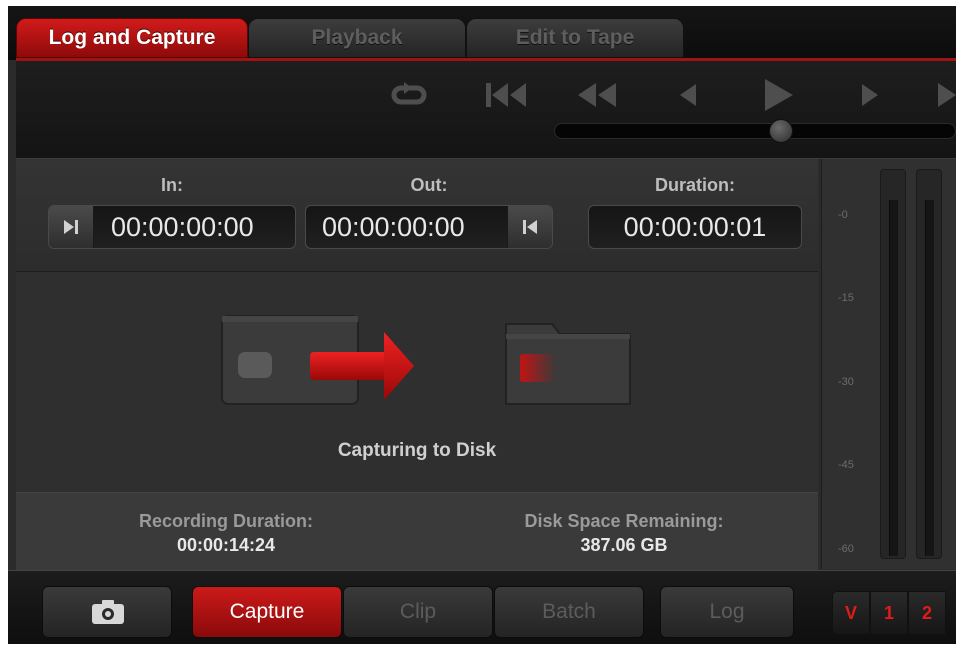 Image resolution: width=956 pixels, height=649 pixels. Describe the element at coordinates (226, 545) in the screenshot. I see `recording-duration-value: 00:00:14:24` at that location.